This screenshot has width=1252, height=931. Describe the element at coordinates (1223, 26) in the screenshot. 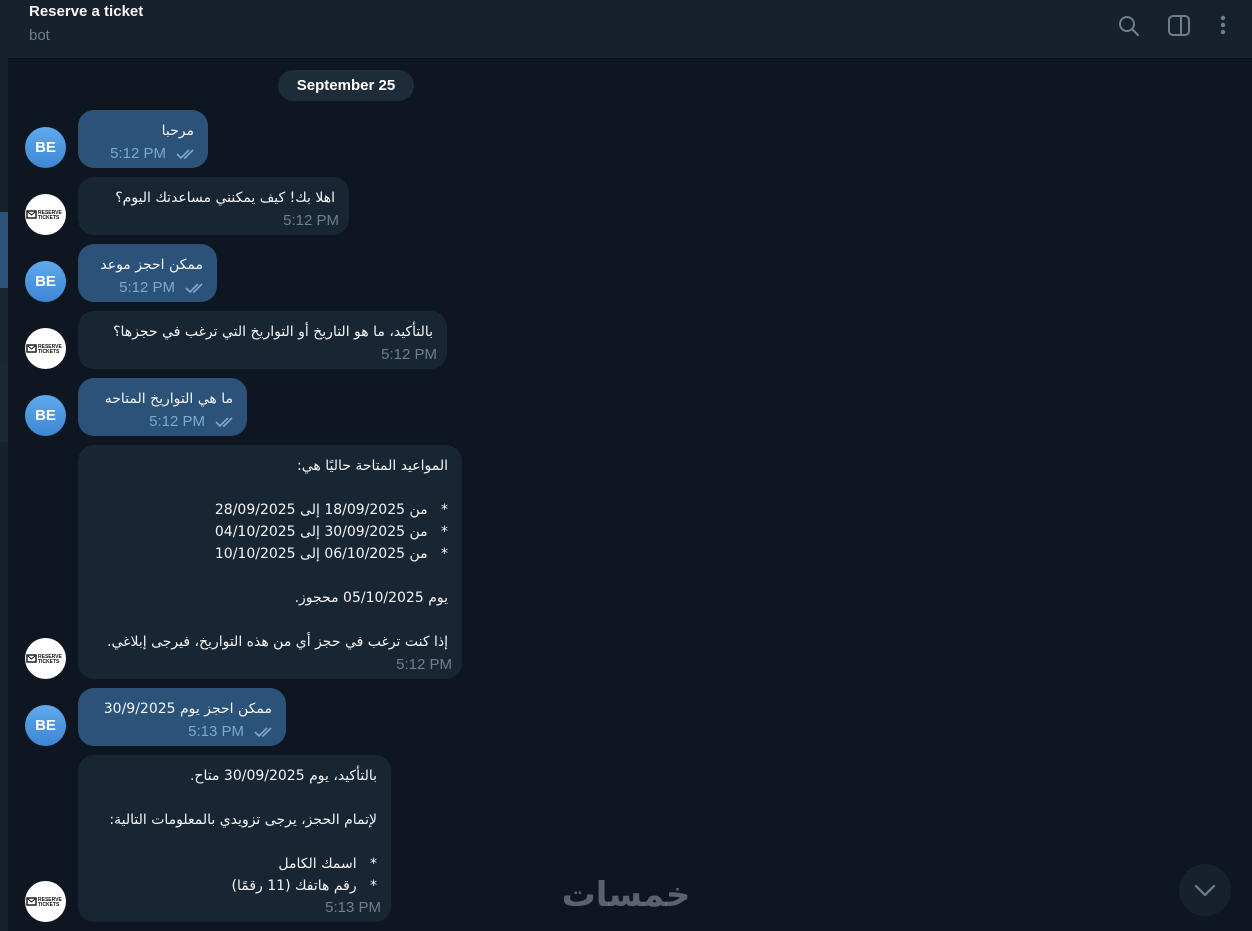

I see `more-vertical-icon` at that location.